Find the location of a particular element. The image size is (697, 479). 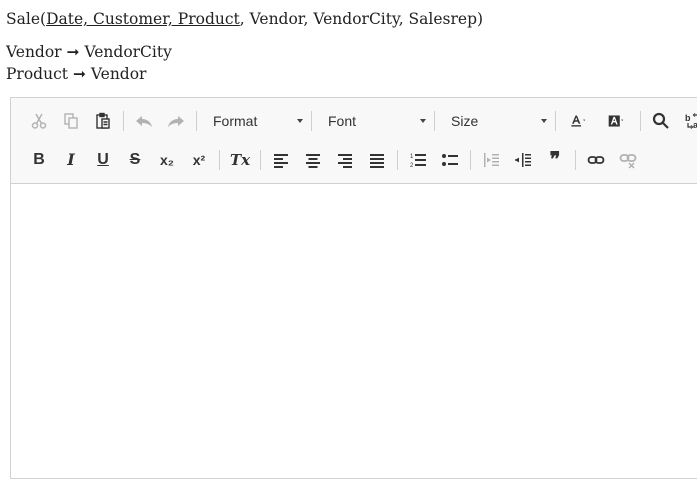

background-color-button is located at coordinates (617, 121).